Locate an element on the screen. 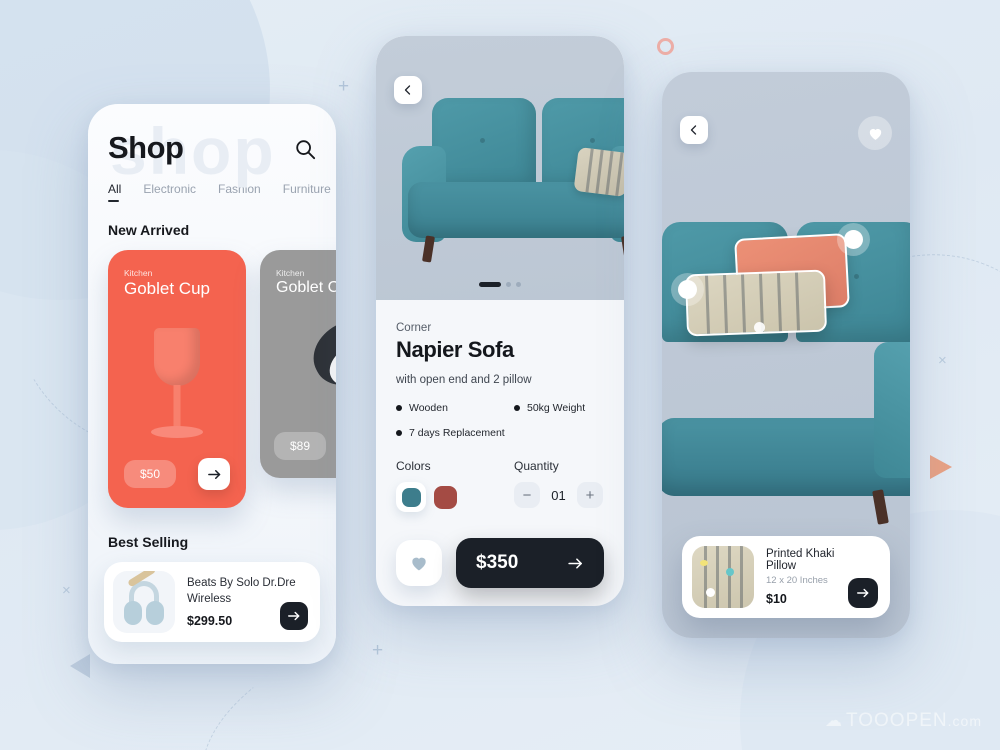 This screenshot has width=1000, height=750. purchase-bar: $350 is located at coordinates (500, 550).